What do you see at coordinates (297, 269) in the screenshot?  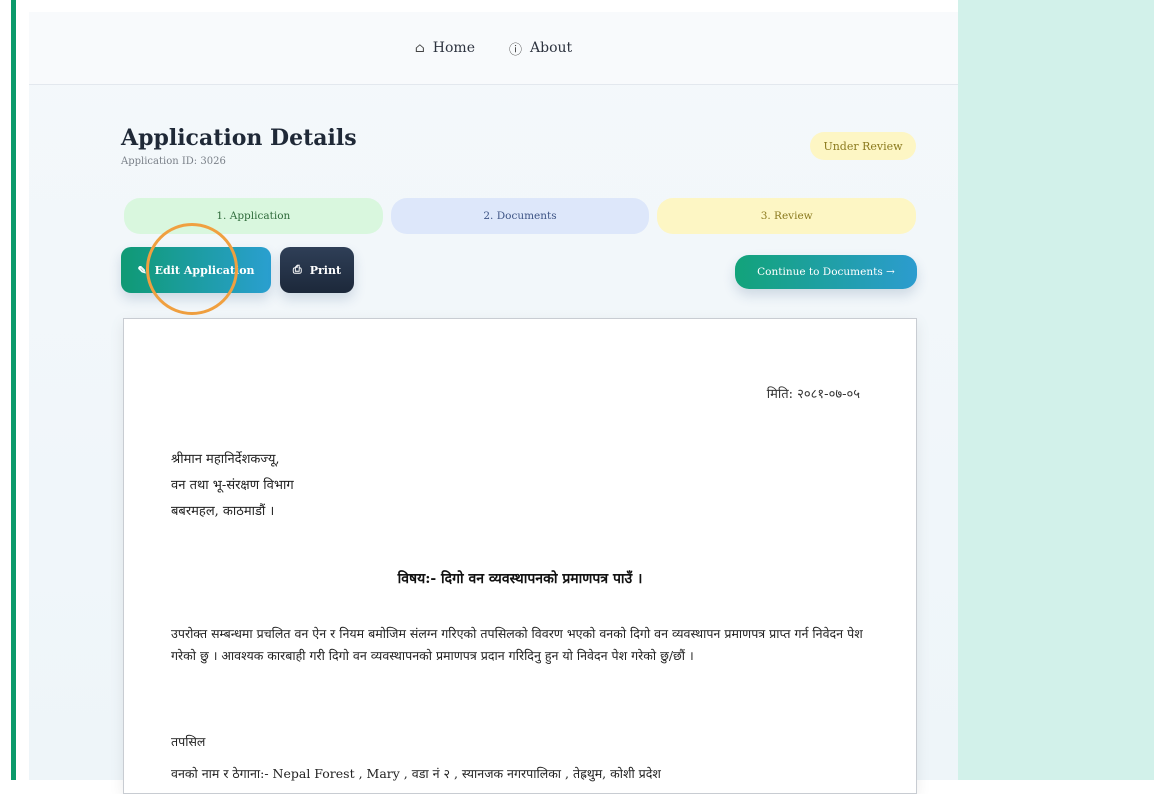 I see `printer-icon: ⎙` at bounding box center [297, 269].